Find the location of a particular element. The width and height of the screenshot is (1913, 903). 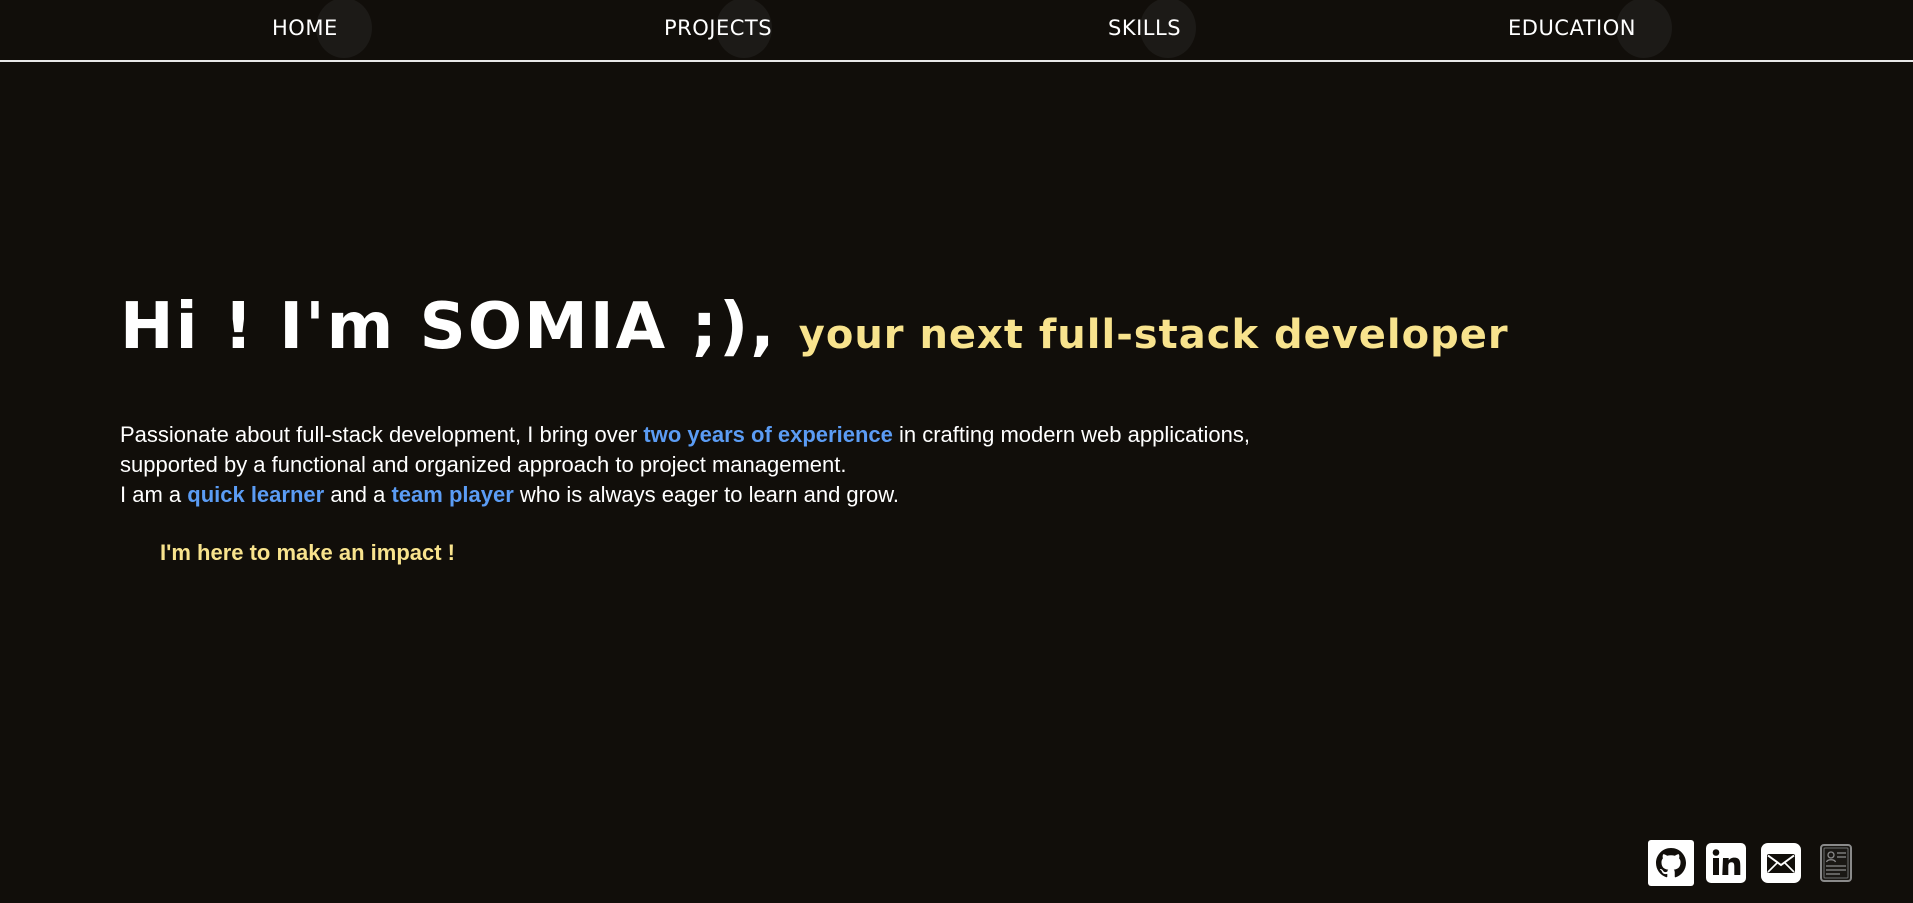

nav-home: HOME is located at coordinates (322, 29).